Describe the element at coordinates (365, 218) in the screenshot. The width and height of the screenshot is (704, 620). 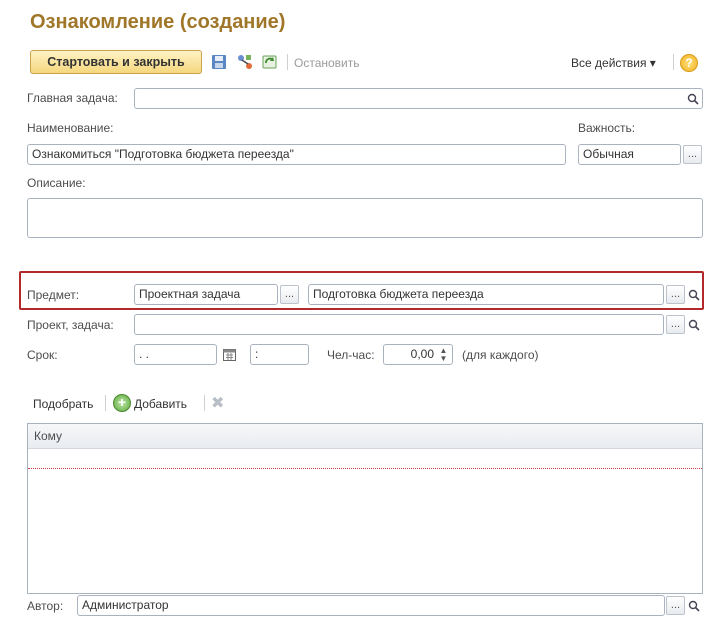
I see `description-textarea` at that location.